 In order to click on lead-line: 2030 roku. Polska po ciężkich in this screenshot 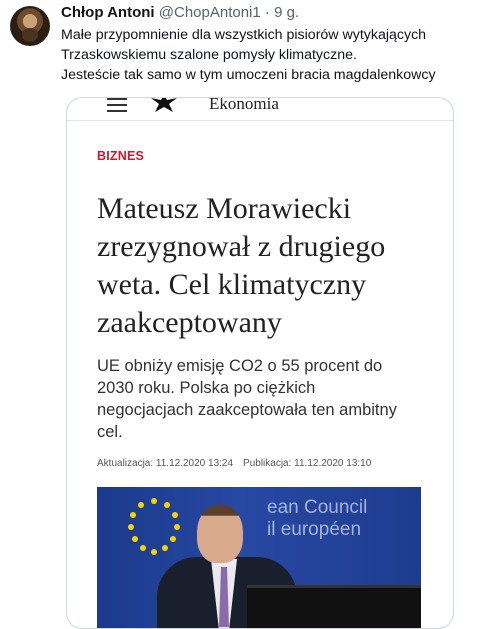, I will do `click(206, 388)`.